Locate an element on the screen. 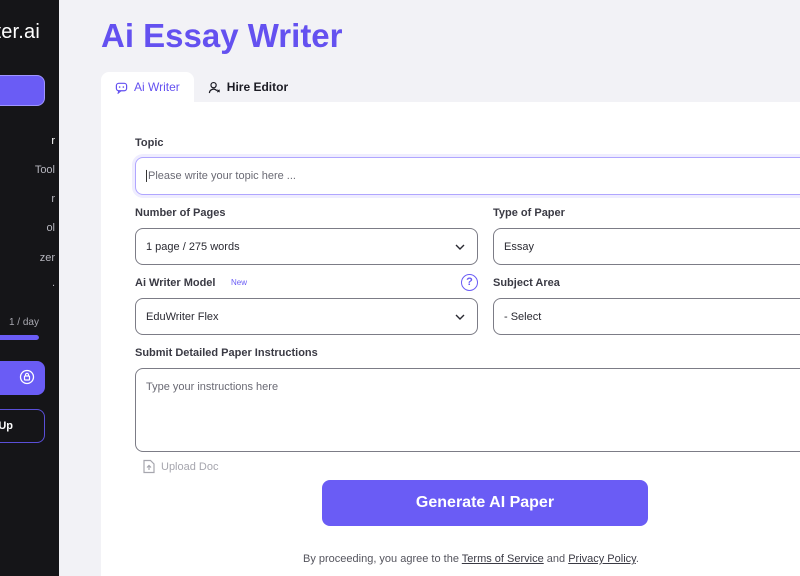 Image resolution: width=800 pixels, height=576 pixels. page-title: Ai Essay Writer is located at coordinates (222, 35).